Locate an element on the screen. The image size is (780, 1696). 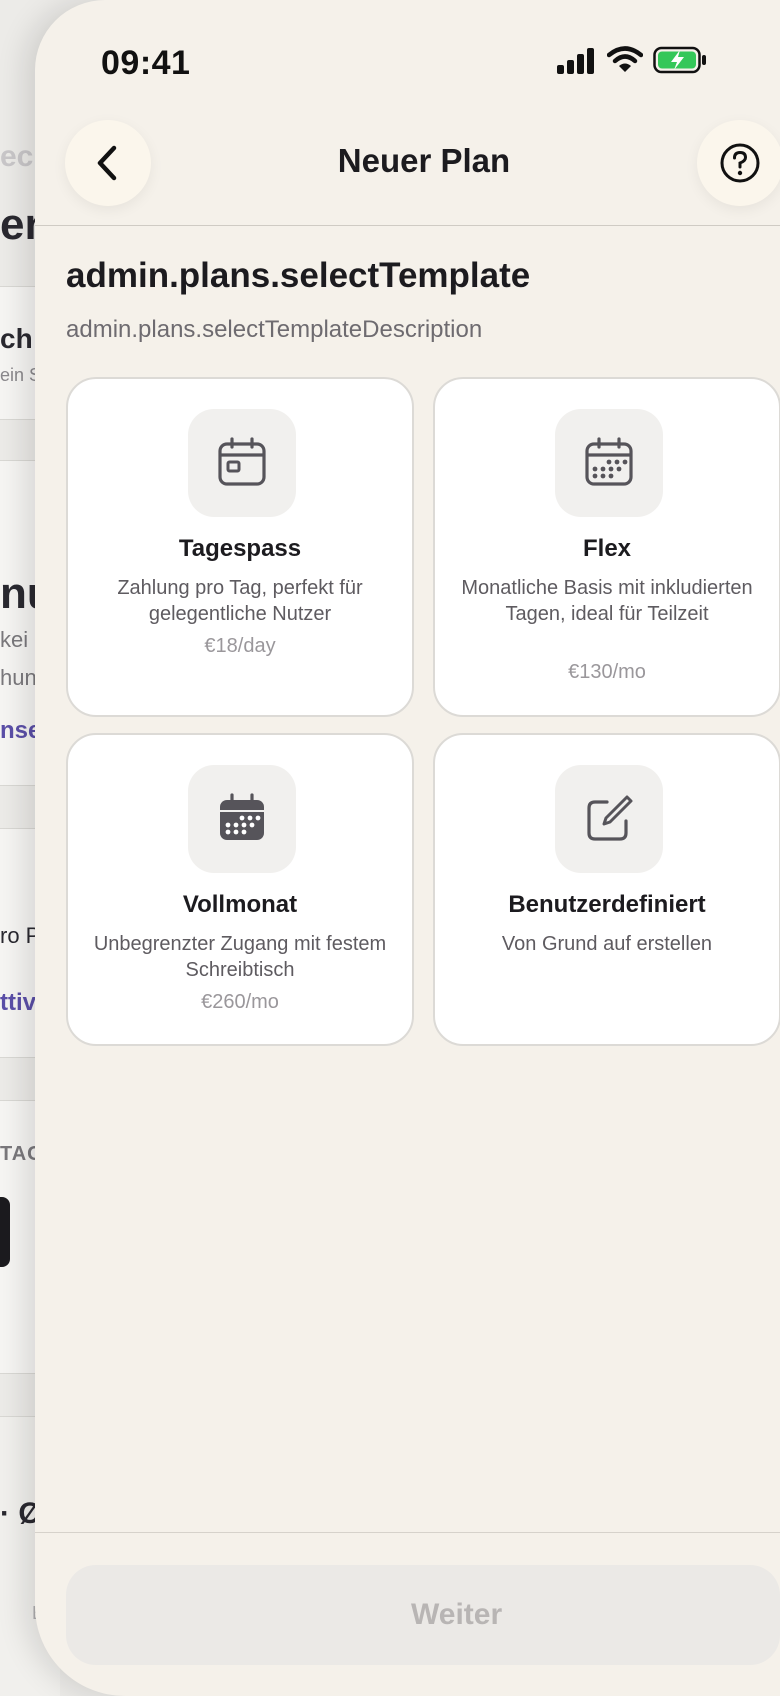
card-title: Tagespass is located at coordinates (240, 548).